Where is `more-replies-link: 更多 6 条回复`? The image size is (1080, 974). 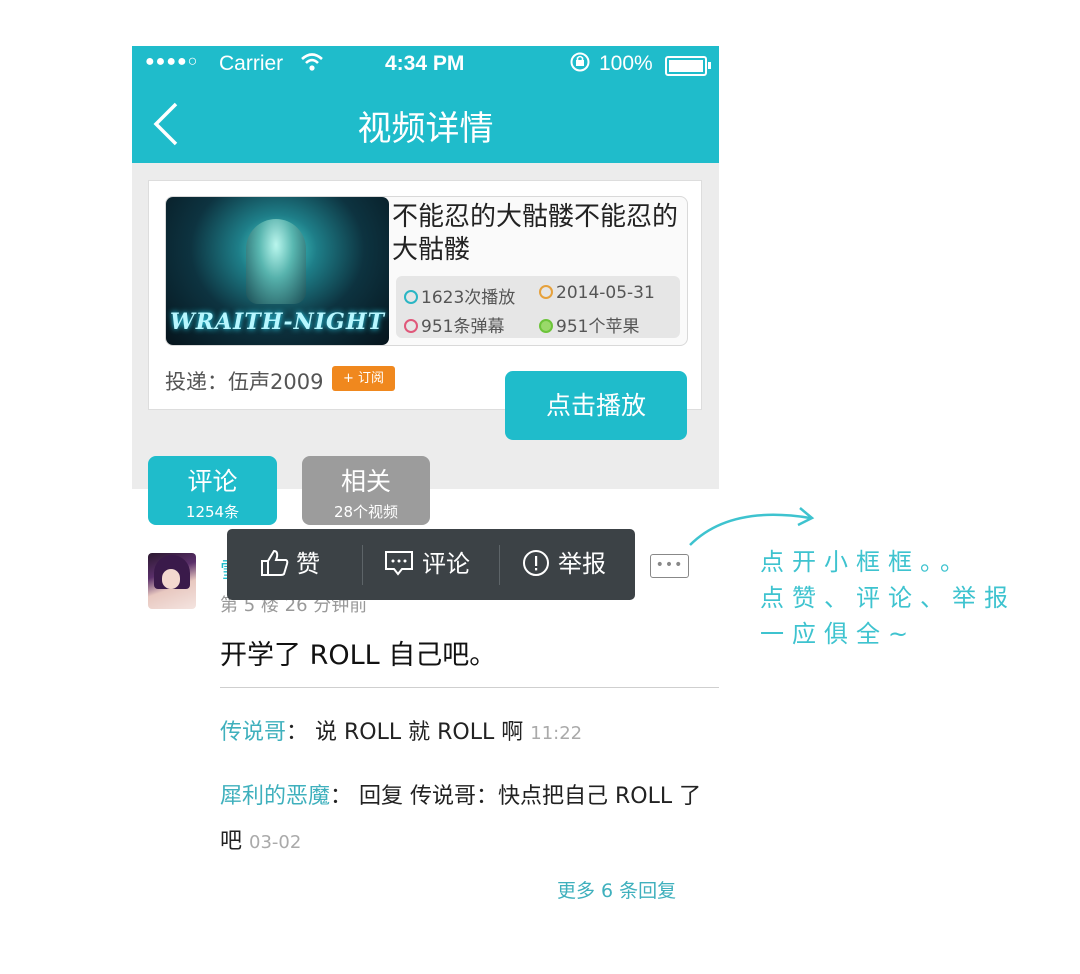
more-replies-link: 更多 6 条回复 is located at coordinates (616, 889).